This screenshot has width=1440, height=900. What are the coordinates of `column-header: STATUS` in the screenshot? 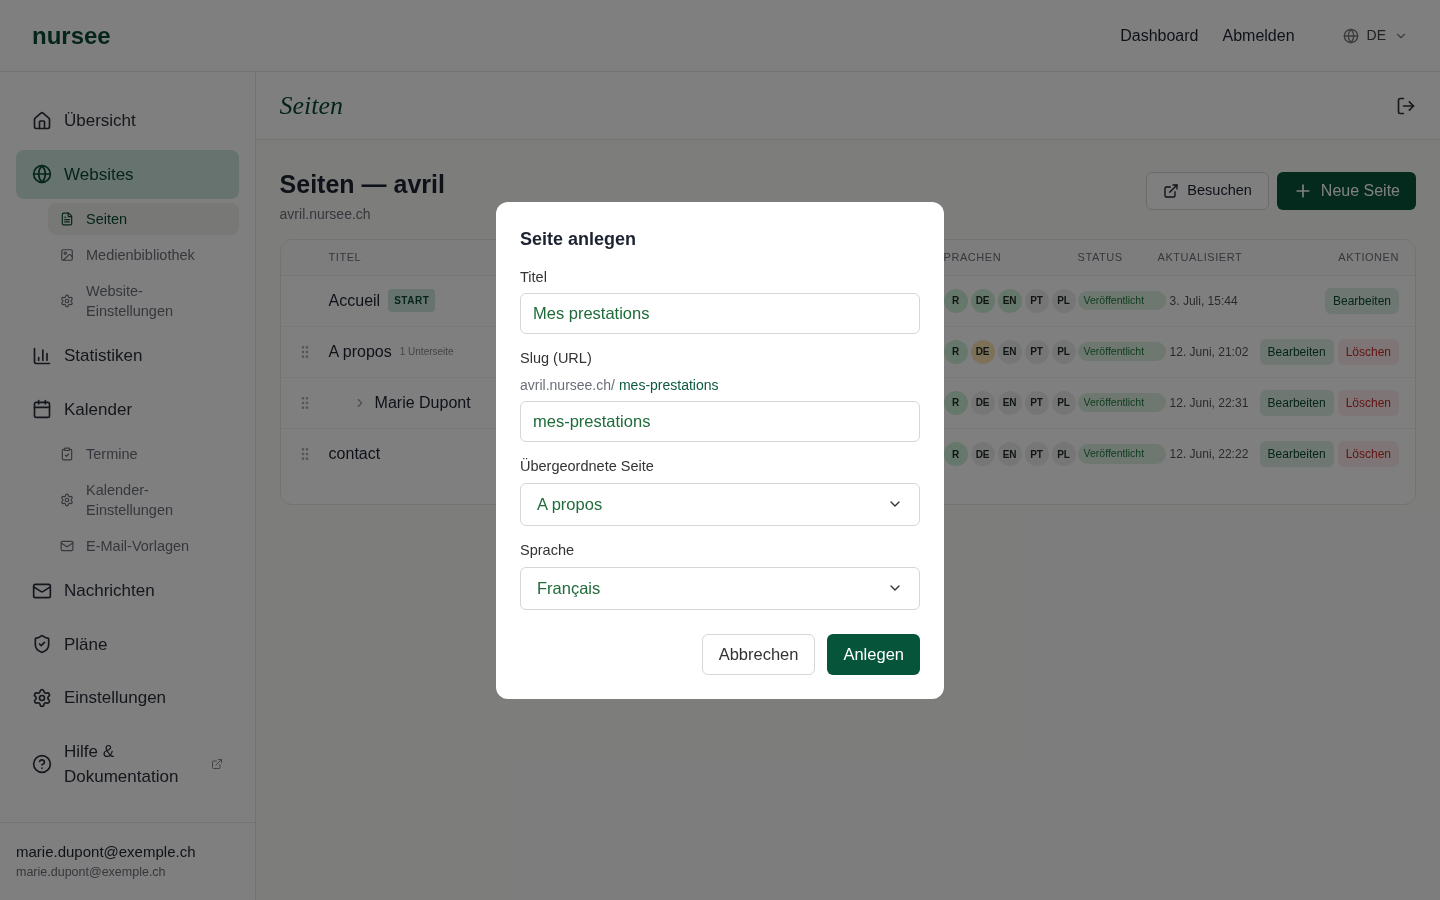 It's located at (1100, 257).